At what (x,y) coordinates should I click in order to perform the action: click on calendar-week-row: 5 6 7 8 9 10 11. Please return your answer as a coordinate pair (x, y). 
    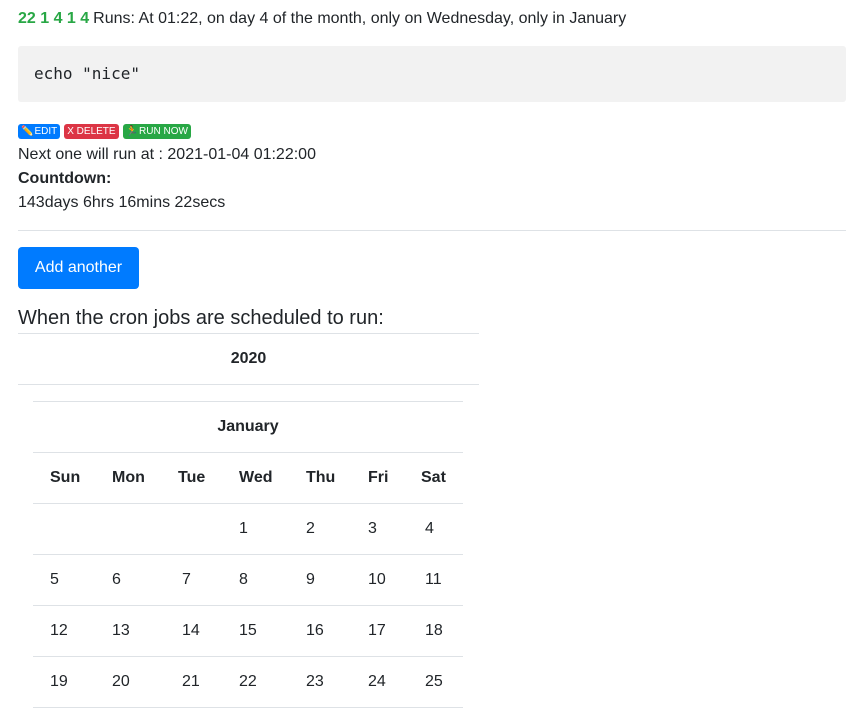
    Looking at the image, I should click on (248, 580).